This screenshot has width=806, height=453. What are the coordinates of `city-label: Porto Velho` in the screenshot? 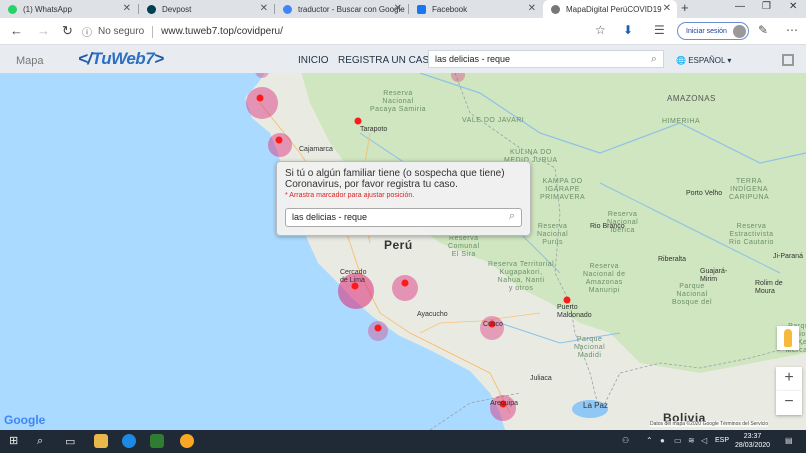 It's located at (704, 193).